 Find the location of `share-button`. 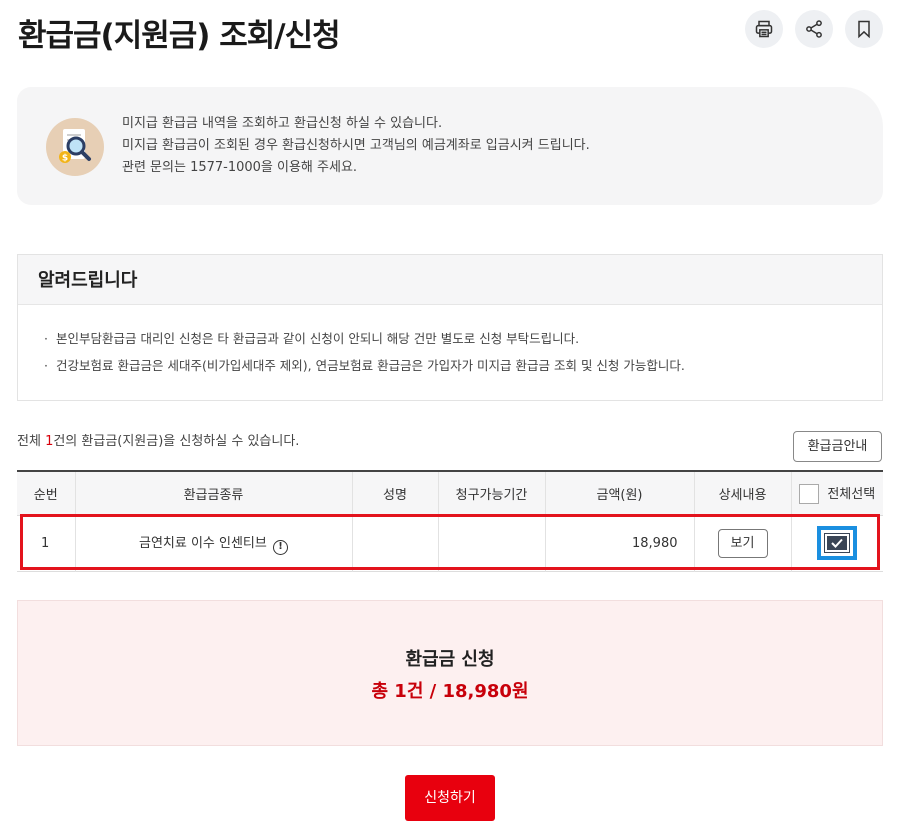

share-button is located at coordinates (814, 29).